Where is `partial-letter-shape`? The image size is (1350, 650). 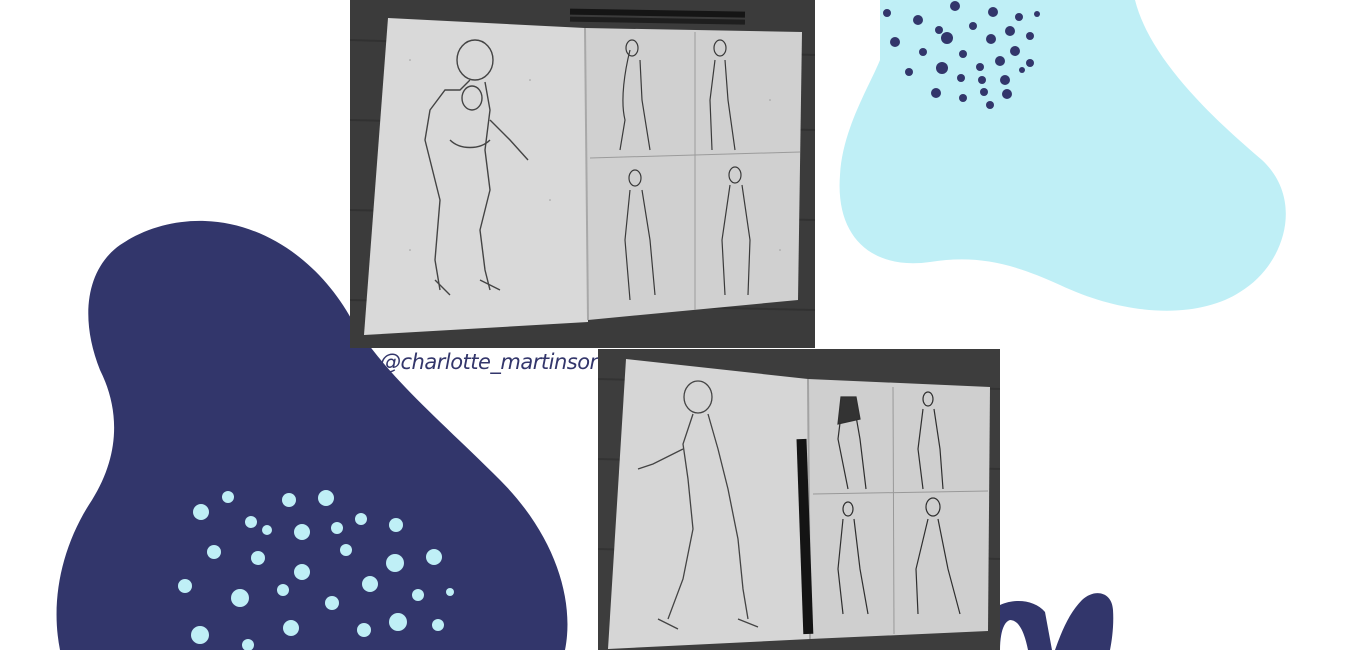 partial-letter-shape is located at coordinates (1057, 621).